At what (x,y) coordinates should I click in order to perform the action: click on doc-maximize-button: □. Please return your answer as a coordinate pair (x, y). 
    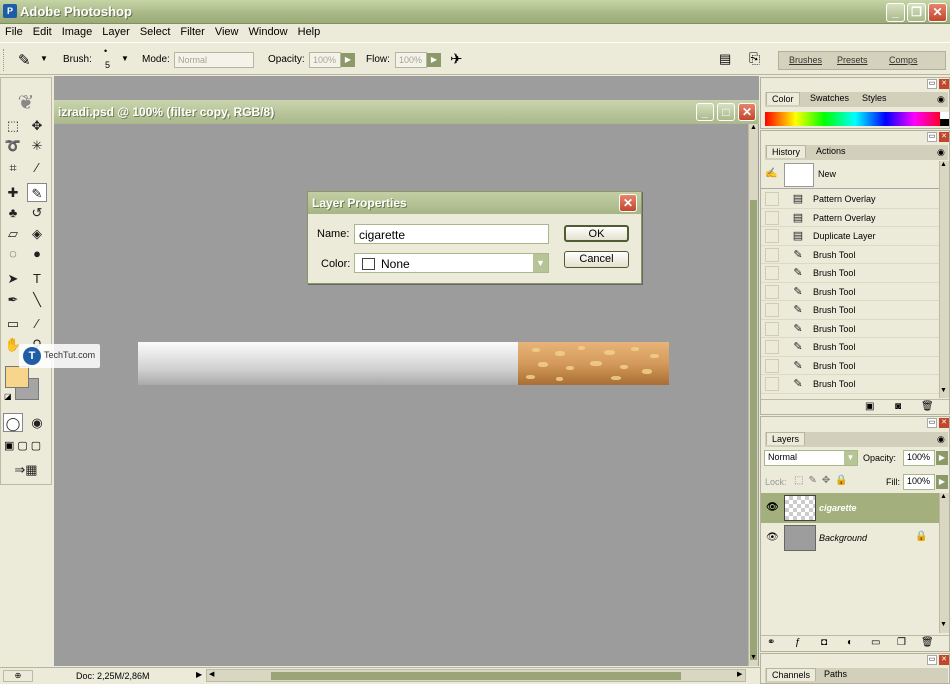
    Looking at the image, I should click on (726, 112).